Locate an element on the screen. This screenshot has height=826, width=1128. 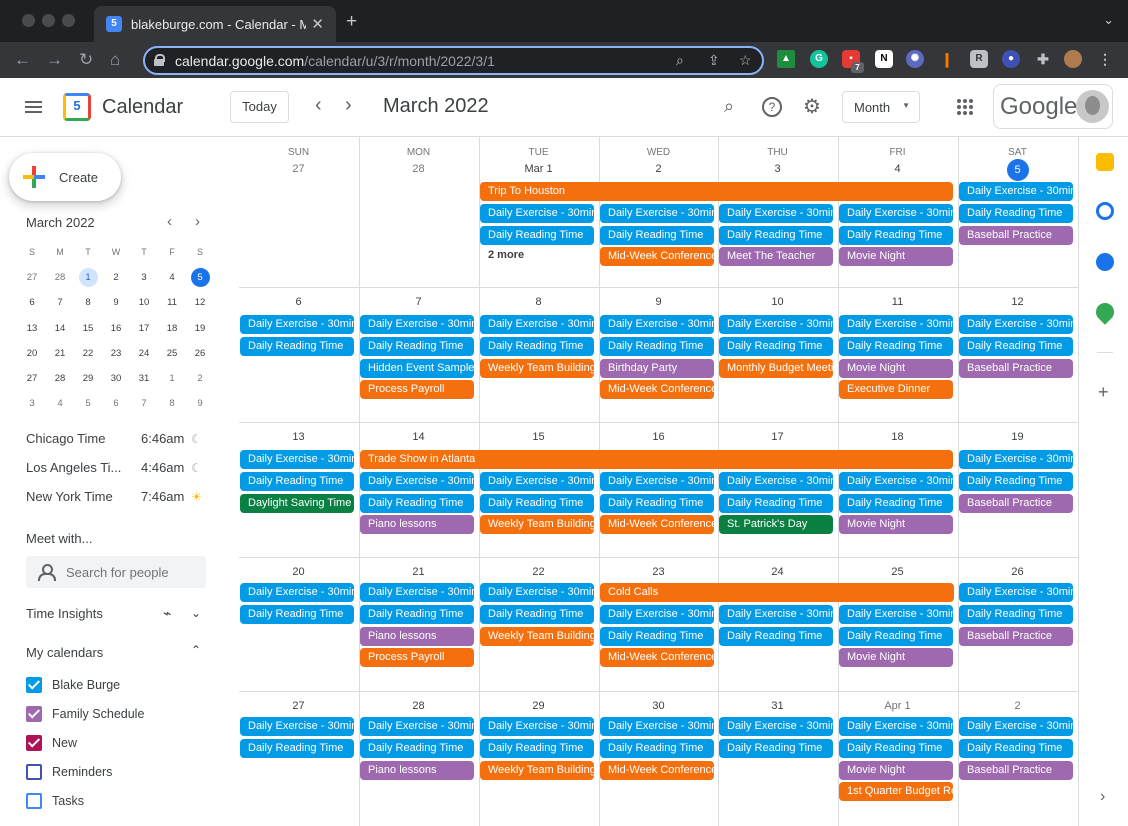
mini-day: 1 is located at coordinates (172, 378).